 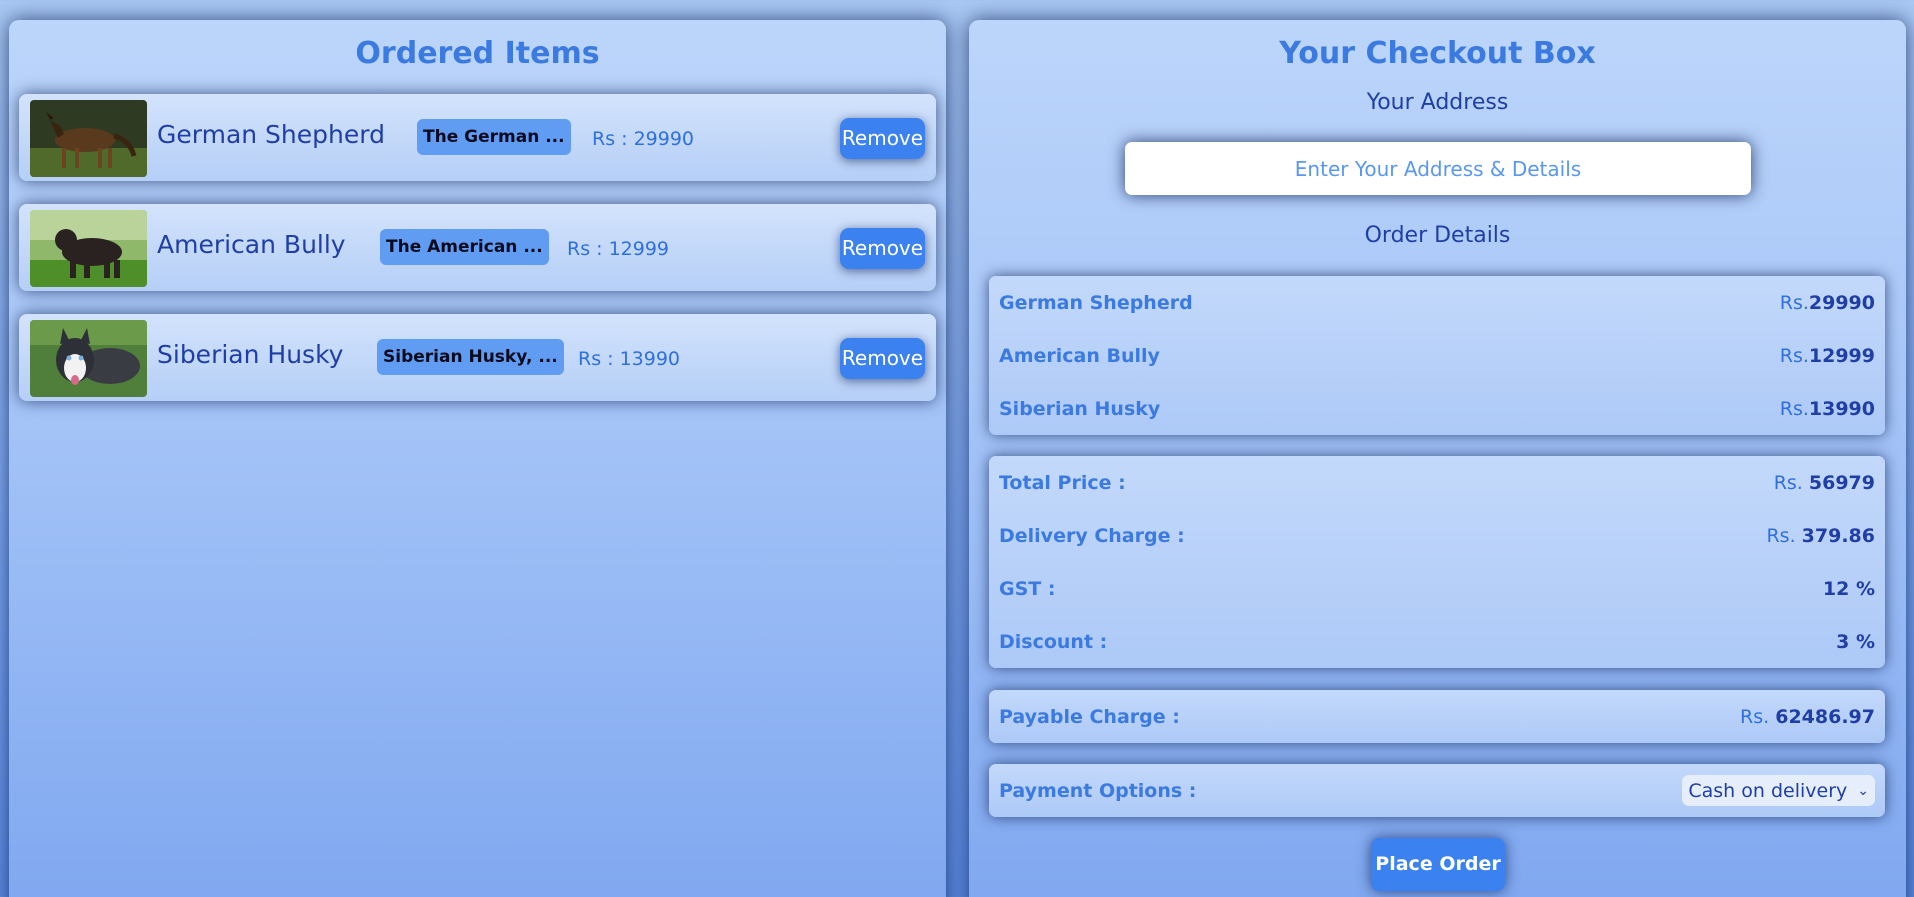 I want to click on item-price: Rs : 13990, so click(x=629, y=359).